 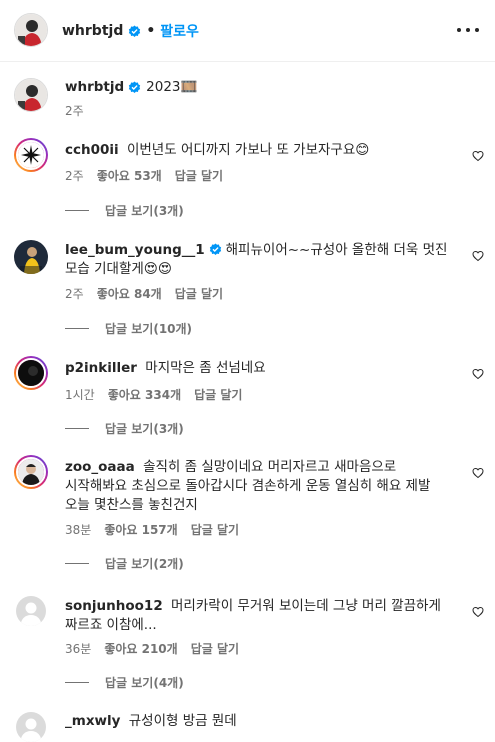 What do you see at coordinates (248, 150) in the screenshot?
I see `comment-text: 이번년도 어디까지 가보나 또 가보자구요😊` at bounding box center [248, 150].